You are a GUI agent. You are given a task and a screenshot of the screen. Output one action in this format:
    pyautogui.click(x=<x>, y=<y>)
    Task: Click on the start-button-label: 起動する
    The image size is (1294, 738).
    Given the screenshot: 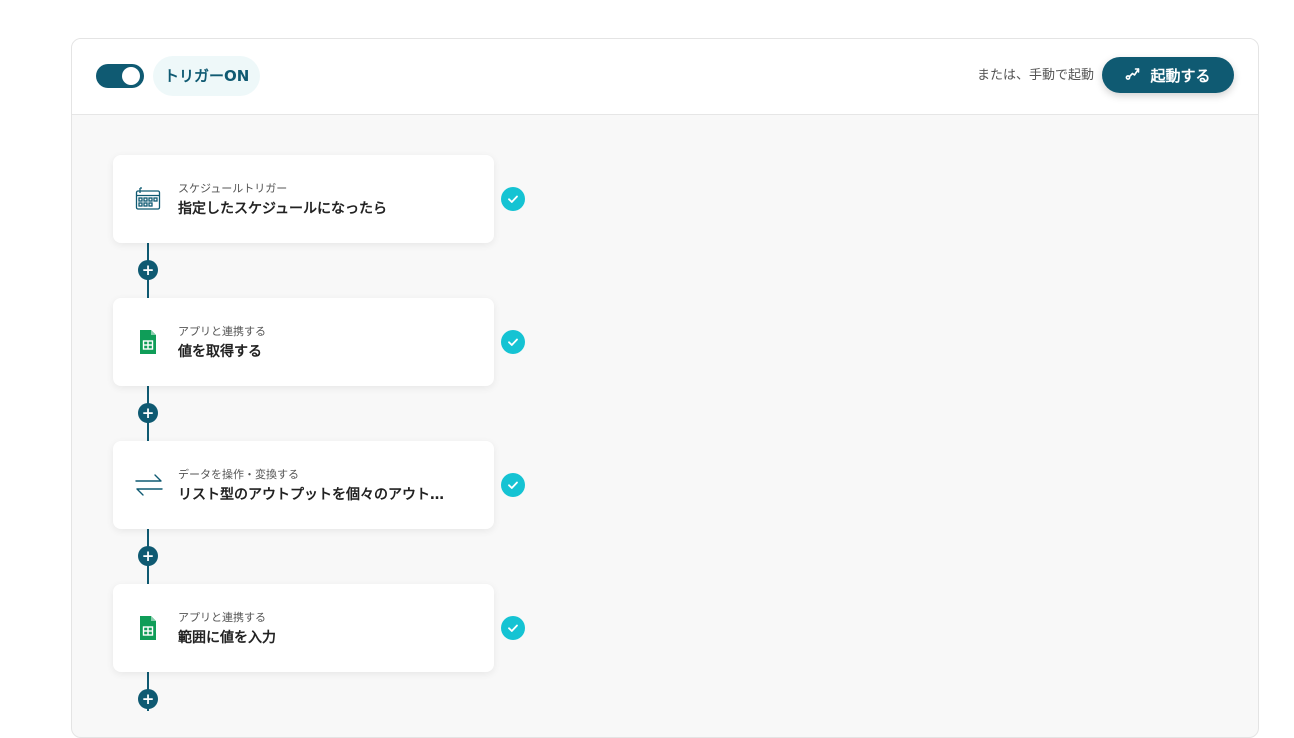 What is the action you would take?
    pyautogui.click(x=1180, y=75)
    